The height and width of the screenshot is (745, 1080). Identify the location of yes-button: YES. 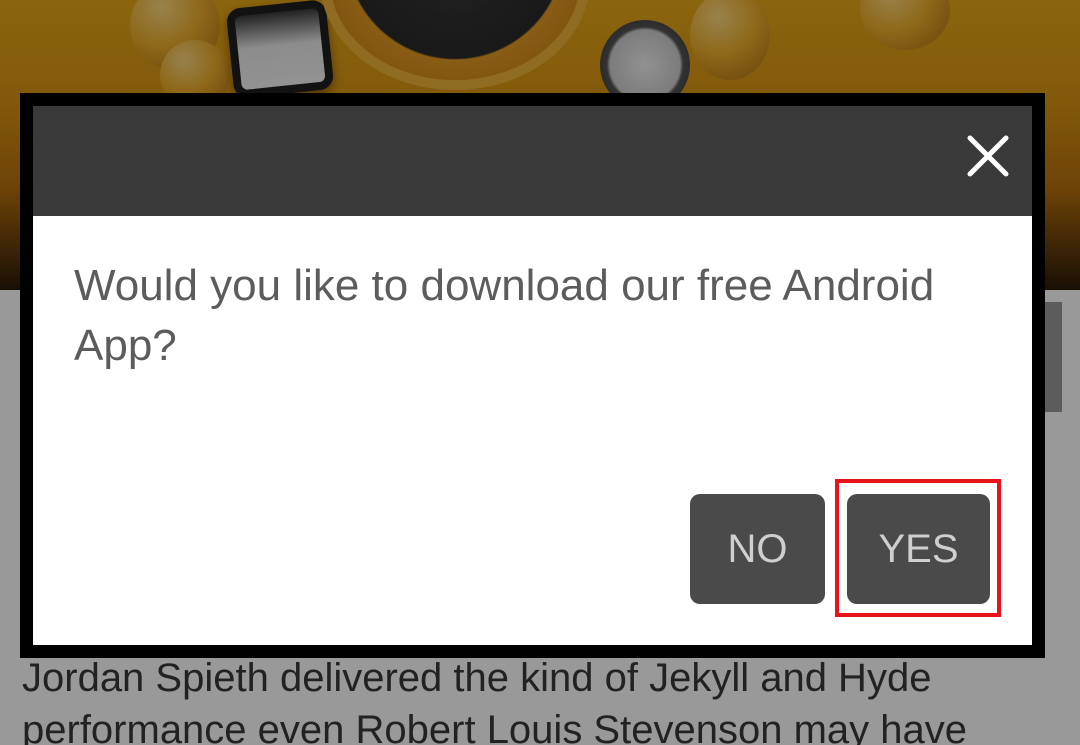
(918, 549).